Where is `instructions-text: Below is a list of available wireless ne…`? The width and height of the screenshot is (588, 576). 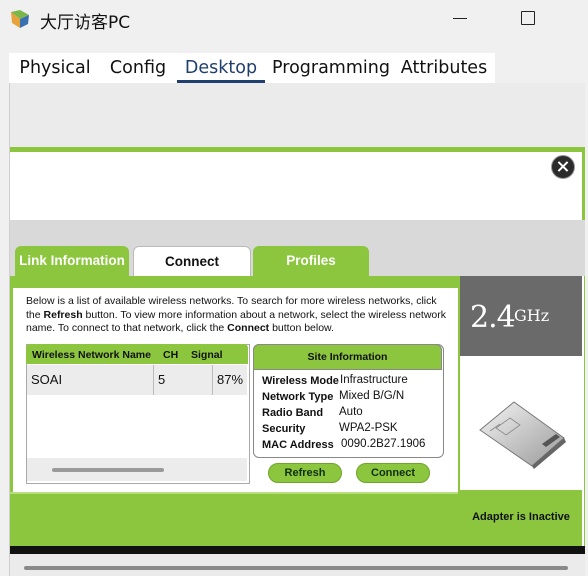 instructions-text: Below is a list of available wireless ne… is located at coordinates (236, 314).